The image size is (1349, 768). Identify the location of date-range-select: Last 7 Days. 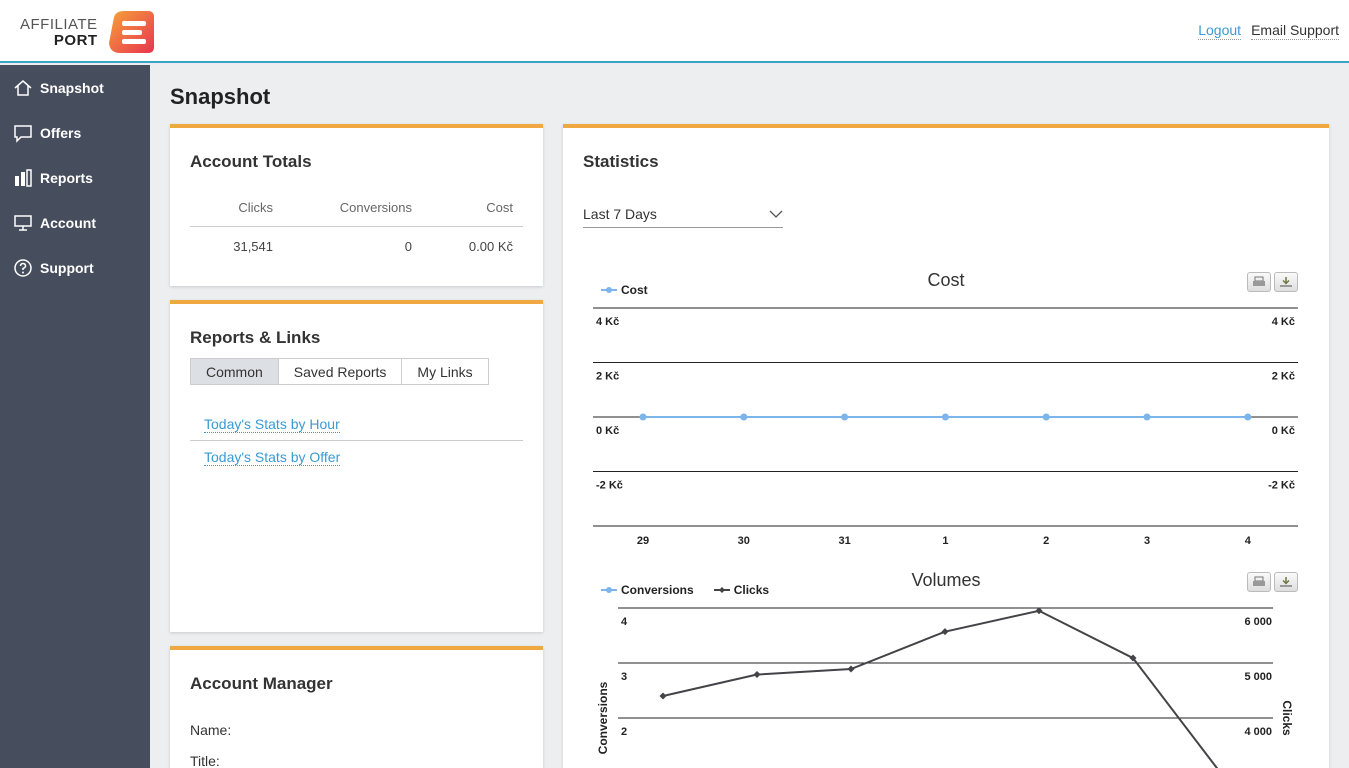
(683, 214).